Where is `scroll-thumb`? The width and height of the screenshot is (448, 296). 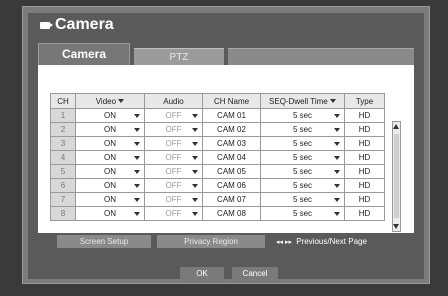 scroll-thumb is located at coordinates (396, 176).